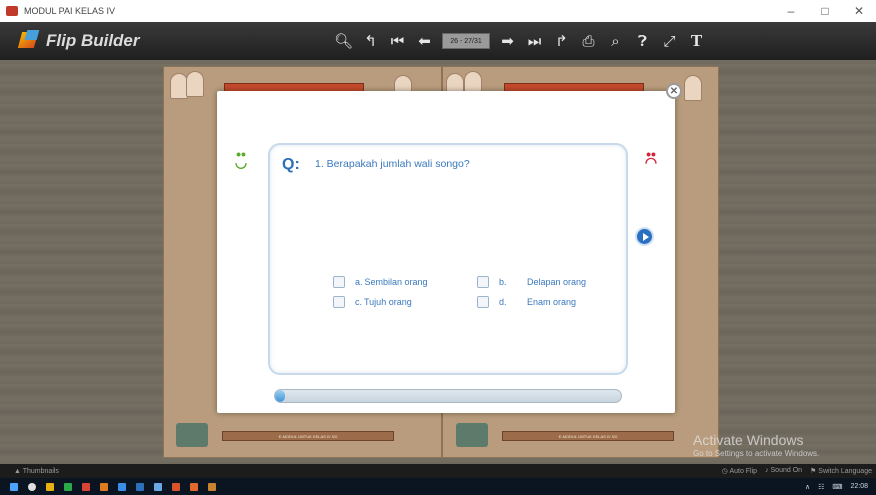  I want to click on prev-page-icon: ⬅︎, so click(424, 41).